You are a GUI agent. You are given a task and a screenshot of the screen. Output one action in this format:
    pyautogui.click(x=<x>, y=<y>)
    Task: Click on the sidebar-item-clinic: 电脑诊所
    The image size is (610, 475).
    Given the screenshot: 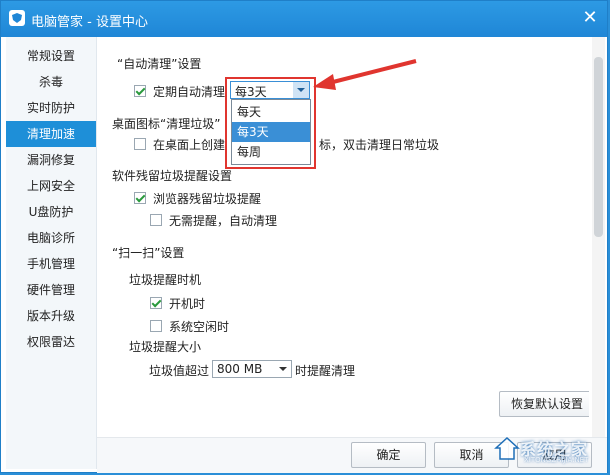 What is the action you would take?
    pyautogui.click(x=51, y=238)
    